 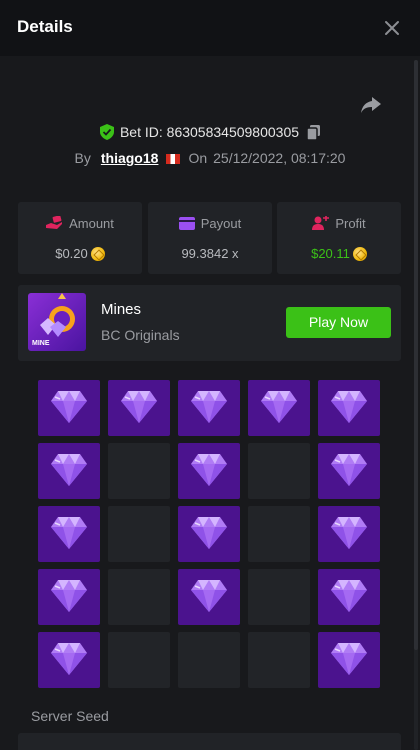 What do you see at coordinates (41, 343) in the screenshot?
I see `thumb-label: MINE` at bounding box center [41, 343].